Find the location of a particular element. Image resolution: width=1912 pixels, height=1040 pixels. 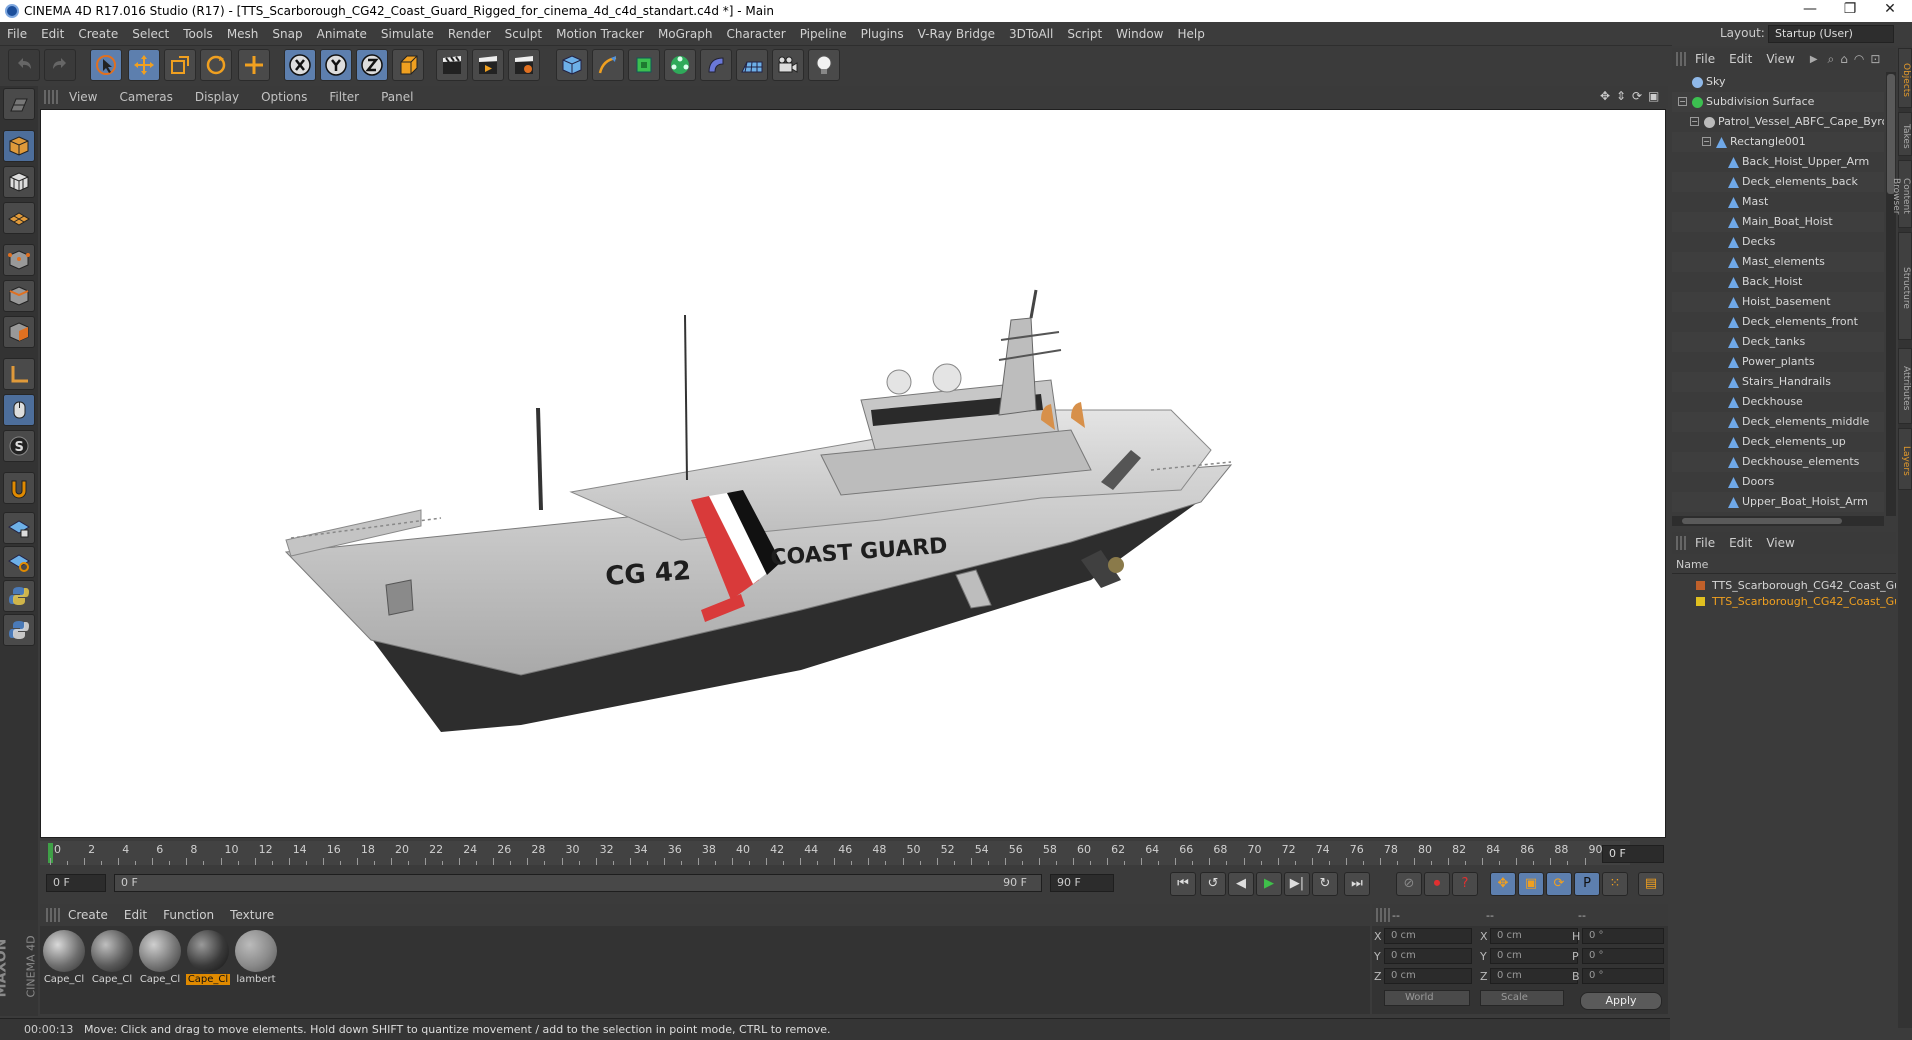

spline-pen-button is located at coordinates (608, 65).